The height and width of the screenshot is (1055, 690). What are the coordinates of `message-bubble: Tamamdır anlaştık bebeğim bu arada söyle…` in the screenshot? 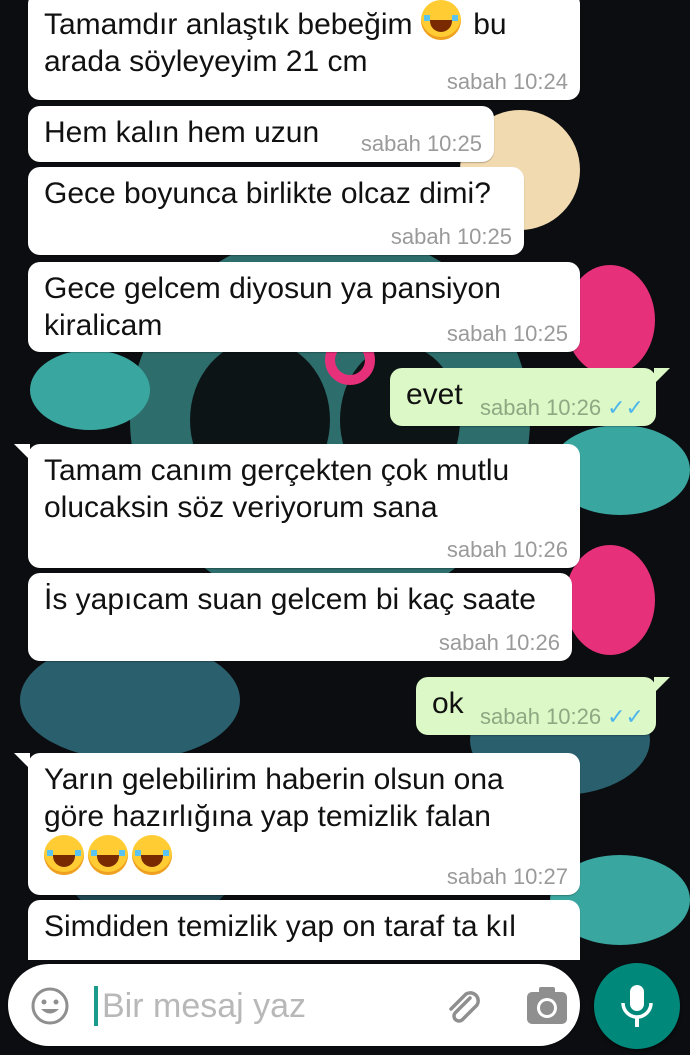 It's located at (304, 50).